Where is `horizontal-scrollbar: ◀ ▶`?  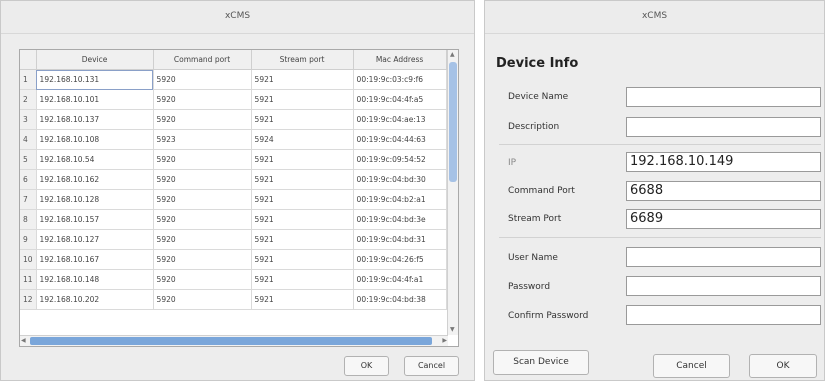
horizontal-scrollbar: ◀ ▶ is located at coordinates (234, 340).